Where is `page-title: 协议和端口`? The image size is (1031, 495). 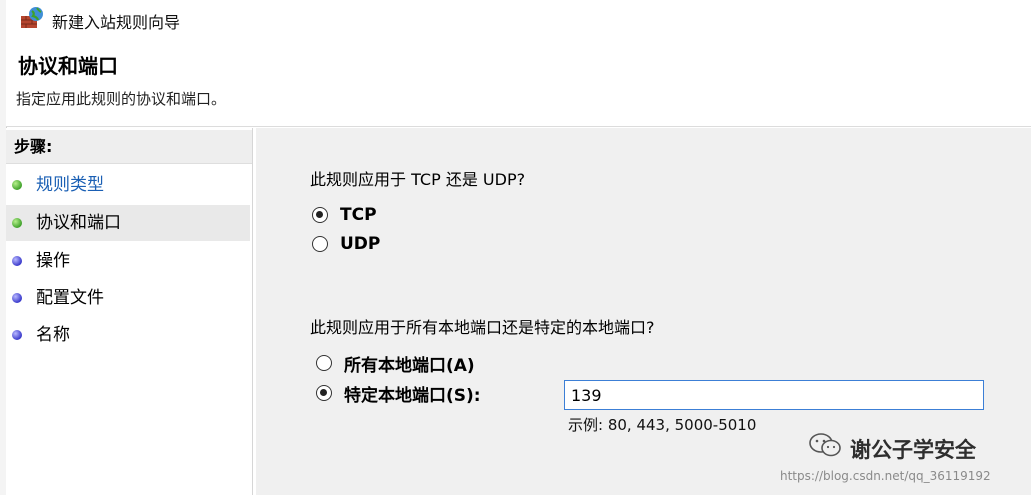 page-title: 协议和端口 is located at coordinates (68, 66).